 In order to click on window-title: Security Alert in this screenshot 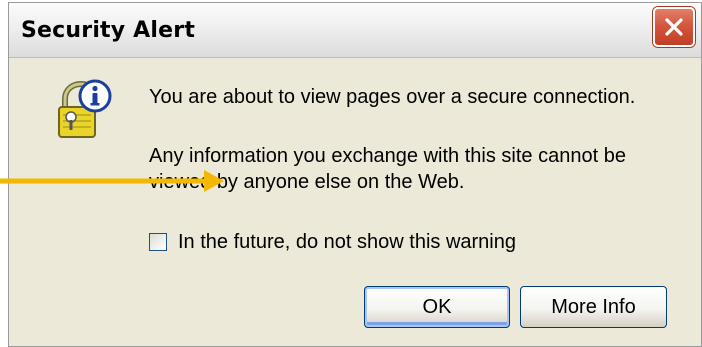, I will do `click(108, 30)`.